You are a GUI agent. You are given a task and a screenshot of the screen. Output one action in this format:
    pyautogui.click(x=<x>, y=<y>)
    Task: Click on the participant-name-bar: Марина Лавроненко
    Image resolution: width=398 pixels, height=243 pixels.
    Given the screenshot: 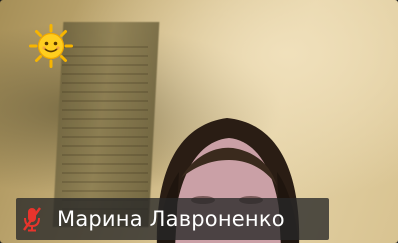 What is the action you would take?
    pyautogui.click(x=172, y=219)
    